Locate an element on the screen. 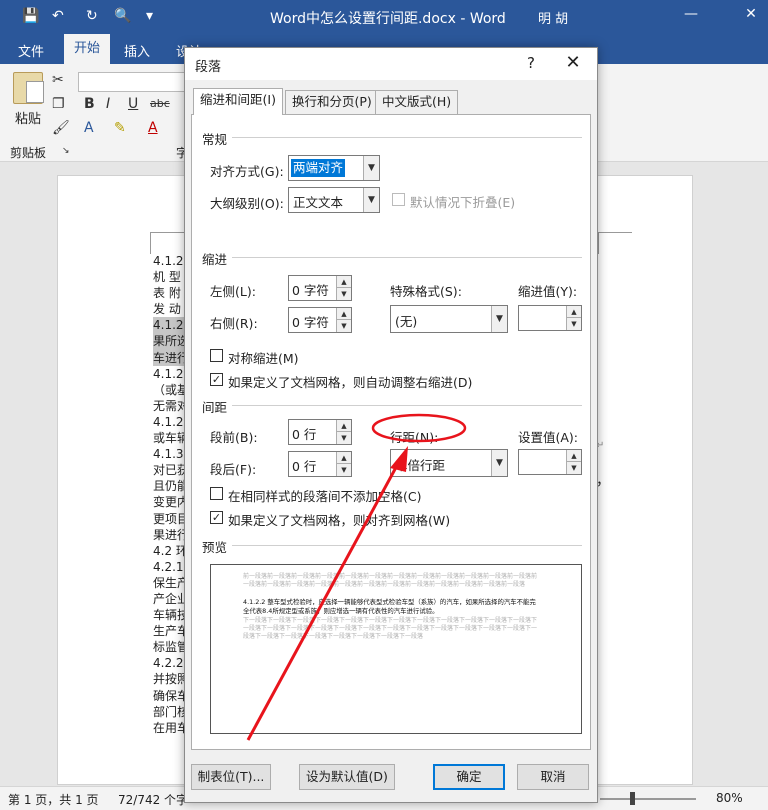 This screenshot has width=768, height=810. special-indent-value: (无) is located at coordinates (406, 321).